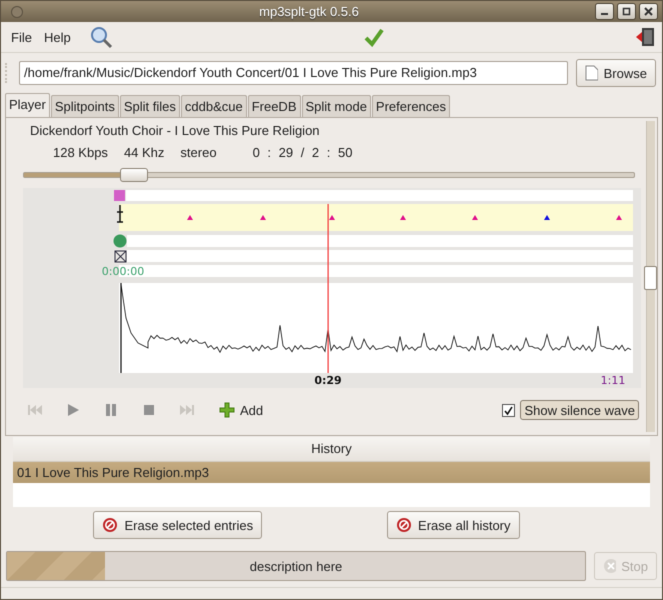 The height and width of the screenshot is (600, 663). I want to click on checkmark-icon, so click(374, 37).